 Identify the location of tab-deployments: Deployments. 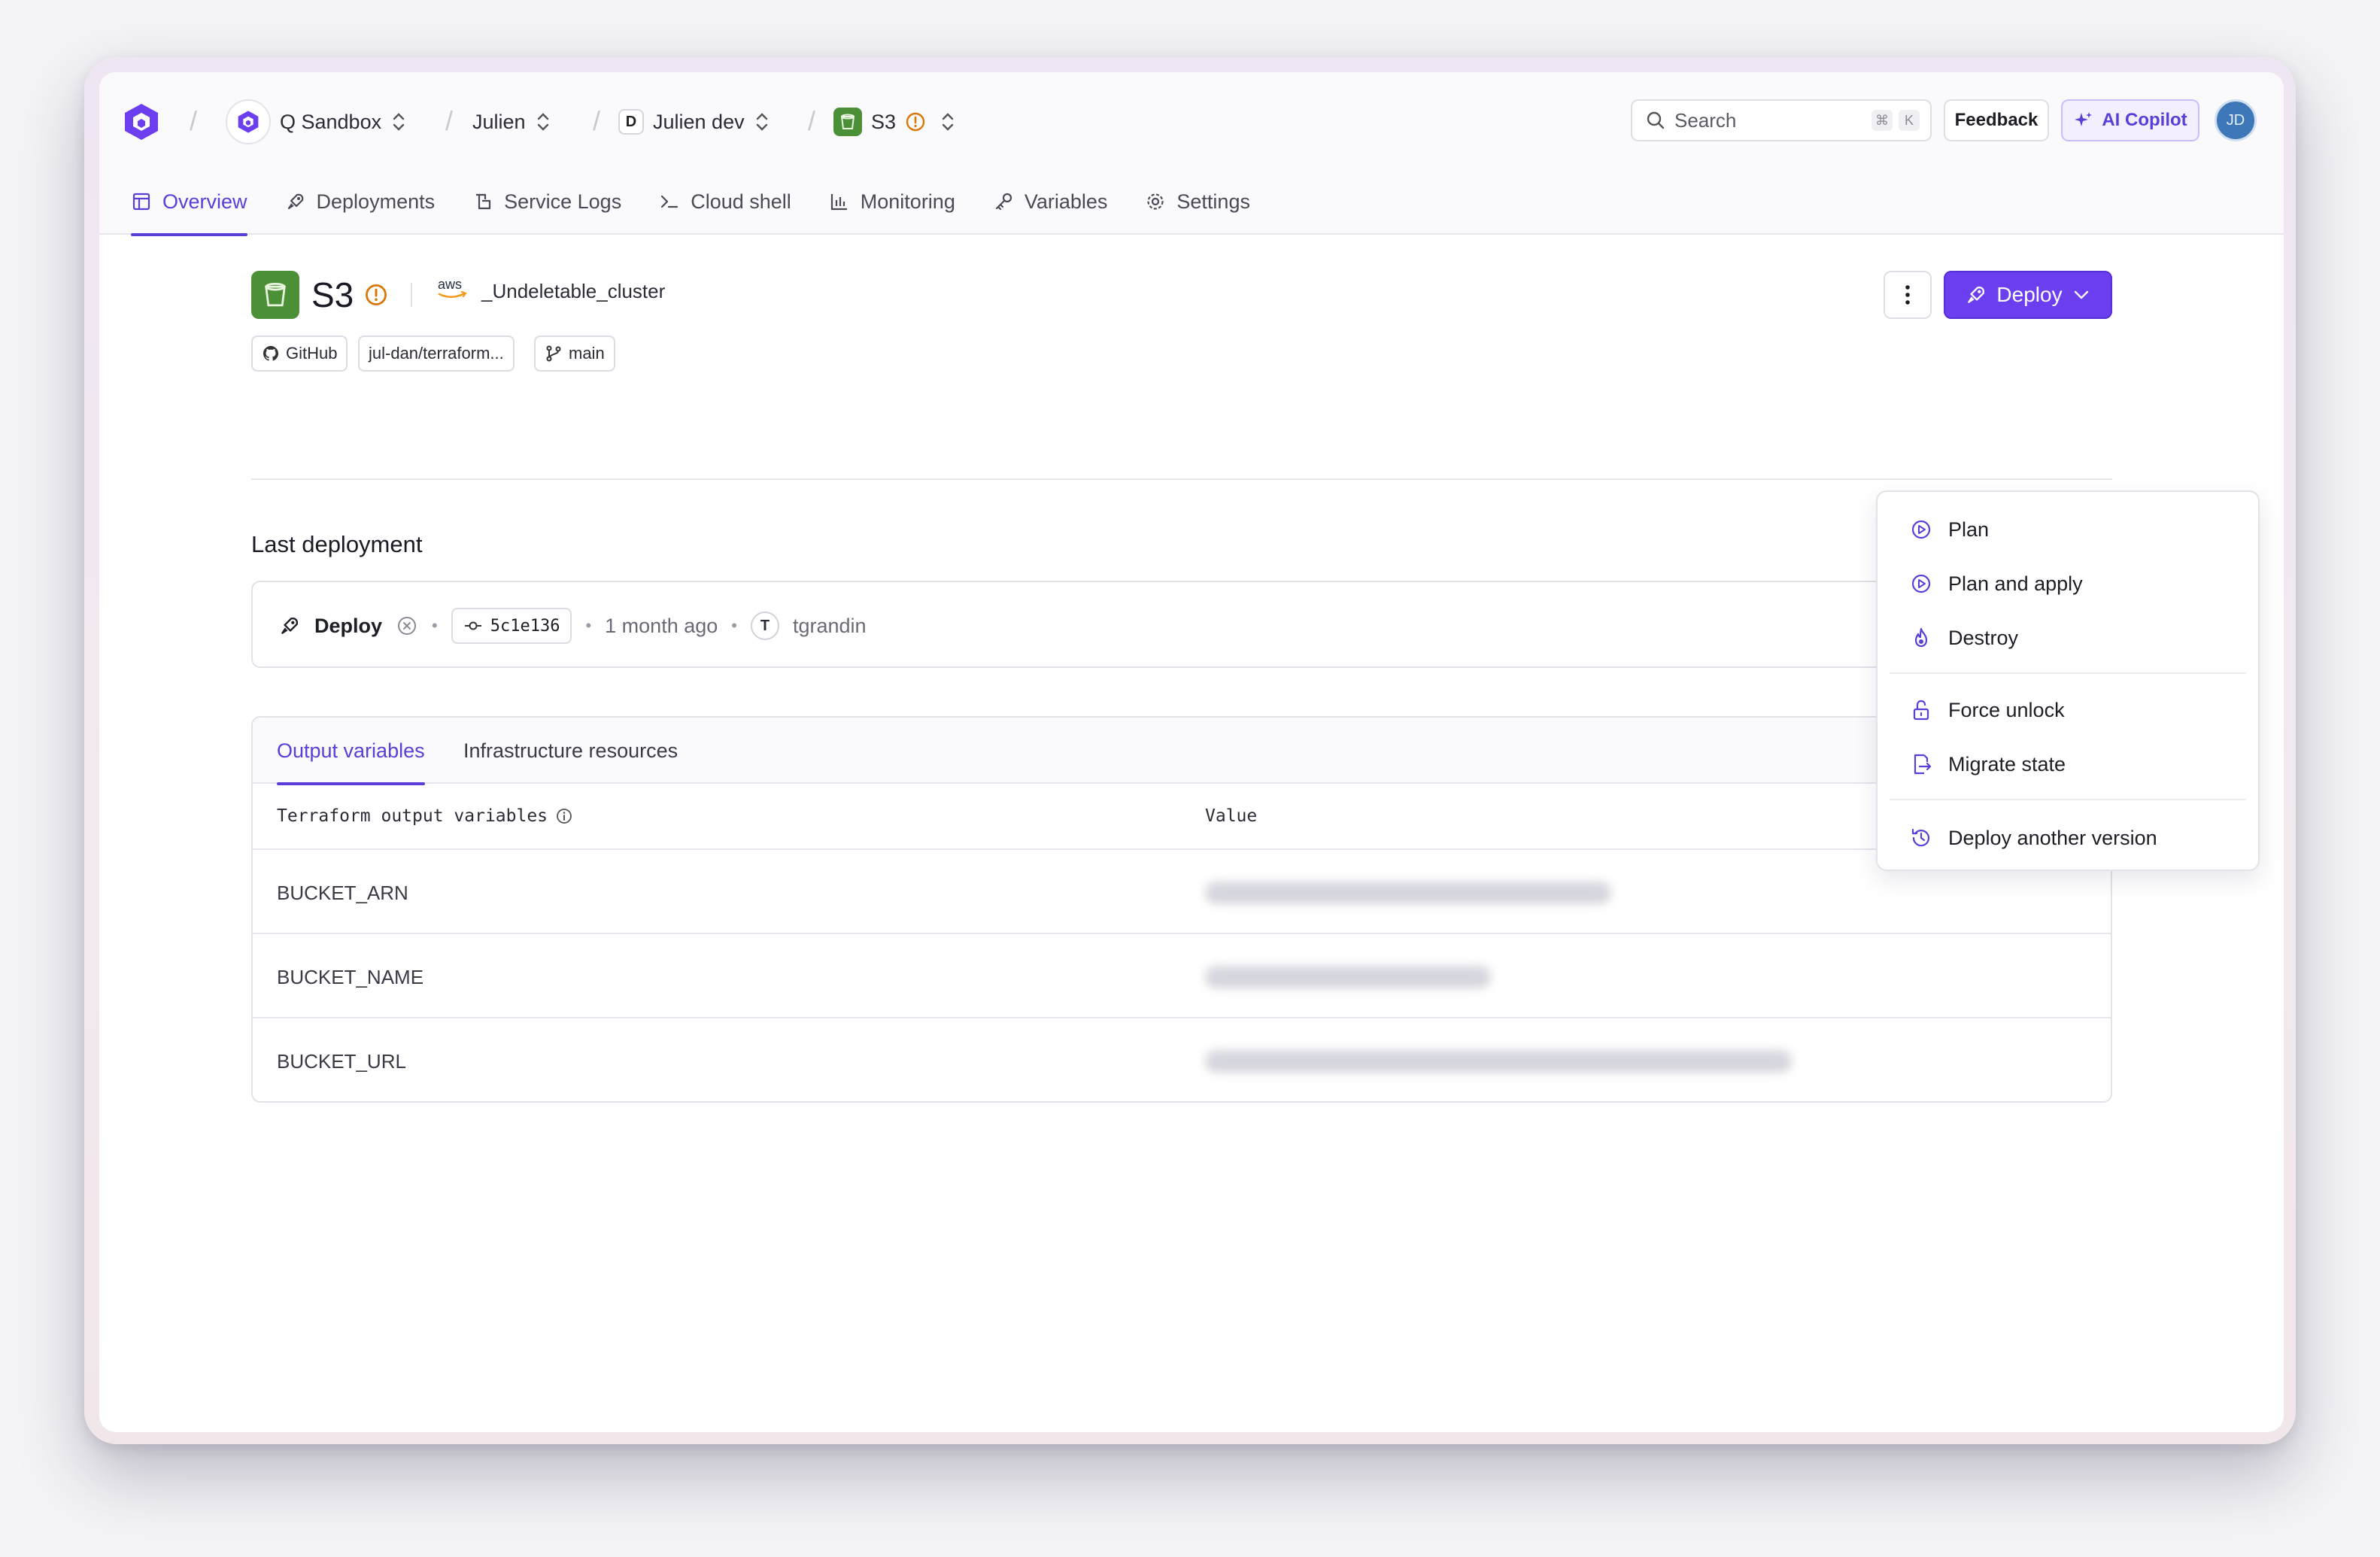
(360, 201).